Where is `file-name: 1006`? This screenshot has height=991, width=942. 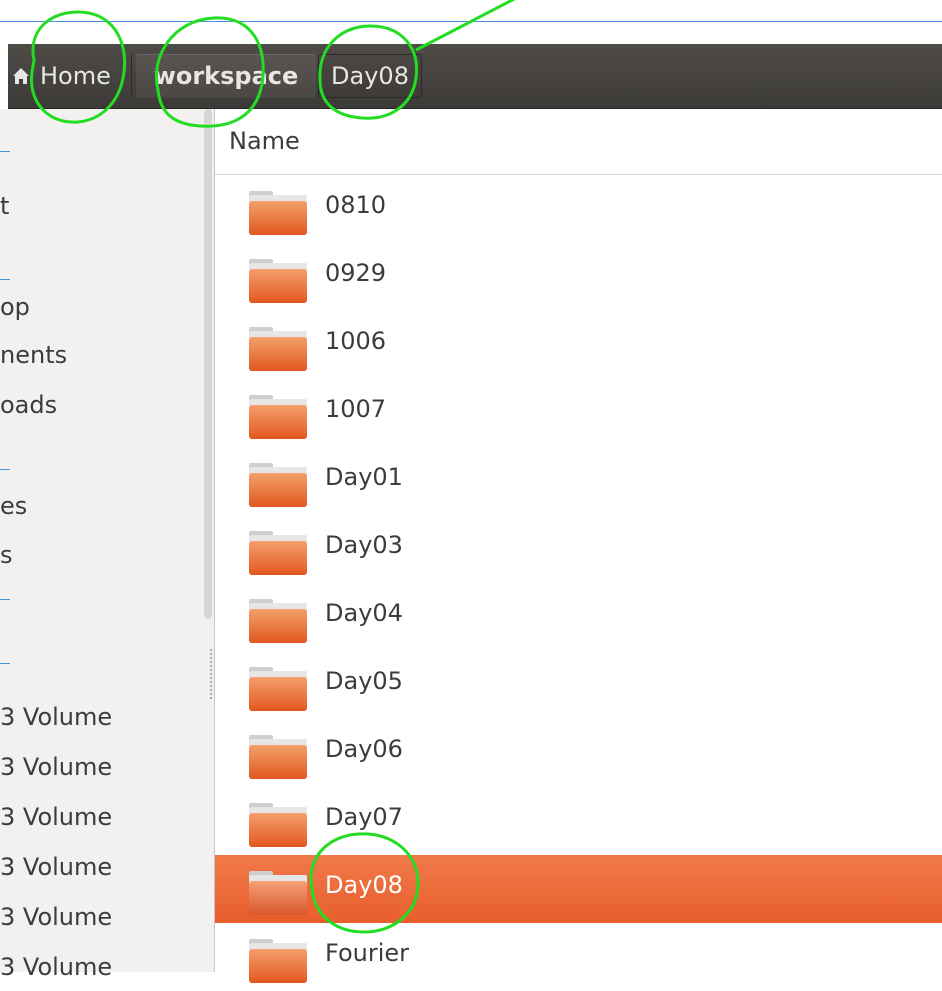
file-name: 1006 is located at coordinates (356, 341).